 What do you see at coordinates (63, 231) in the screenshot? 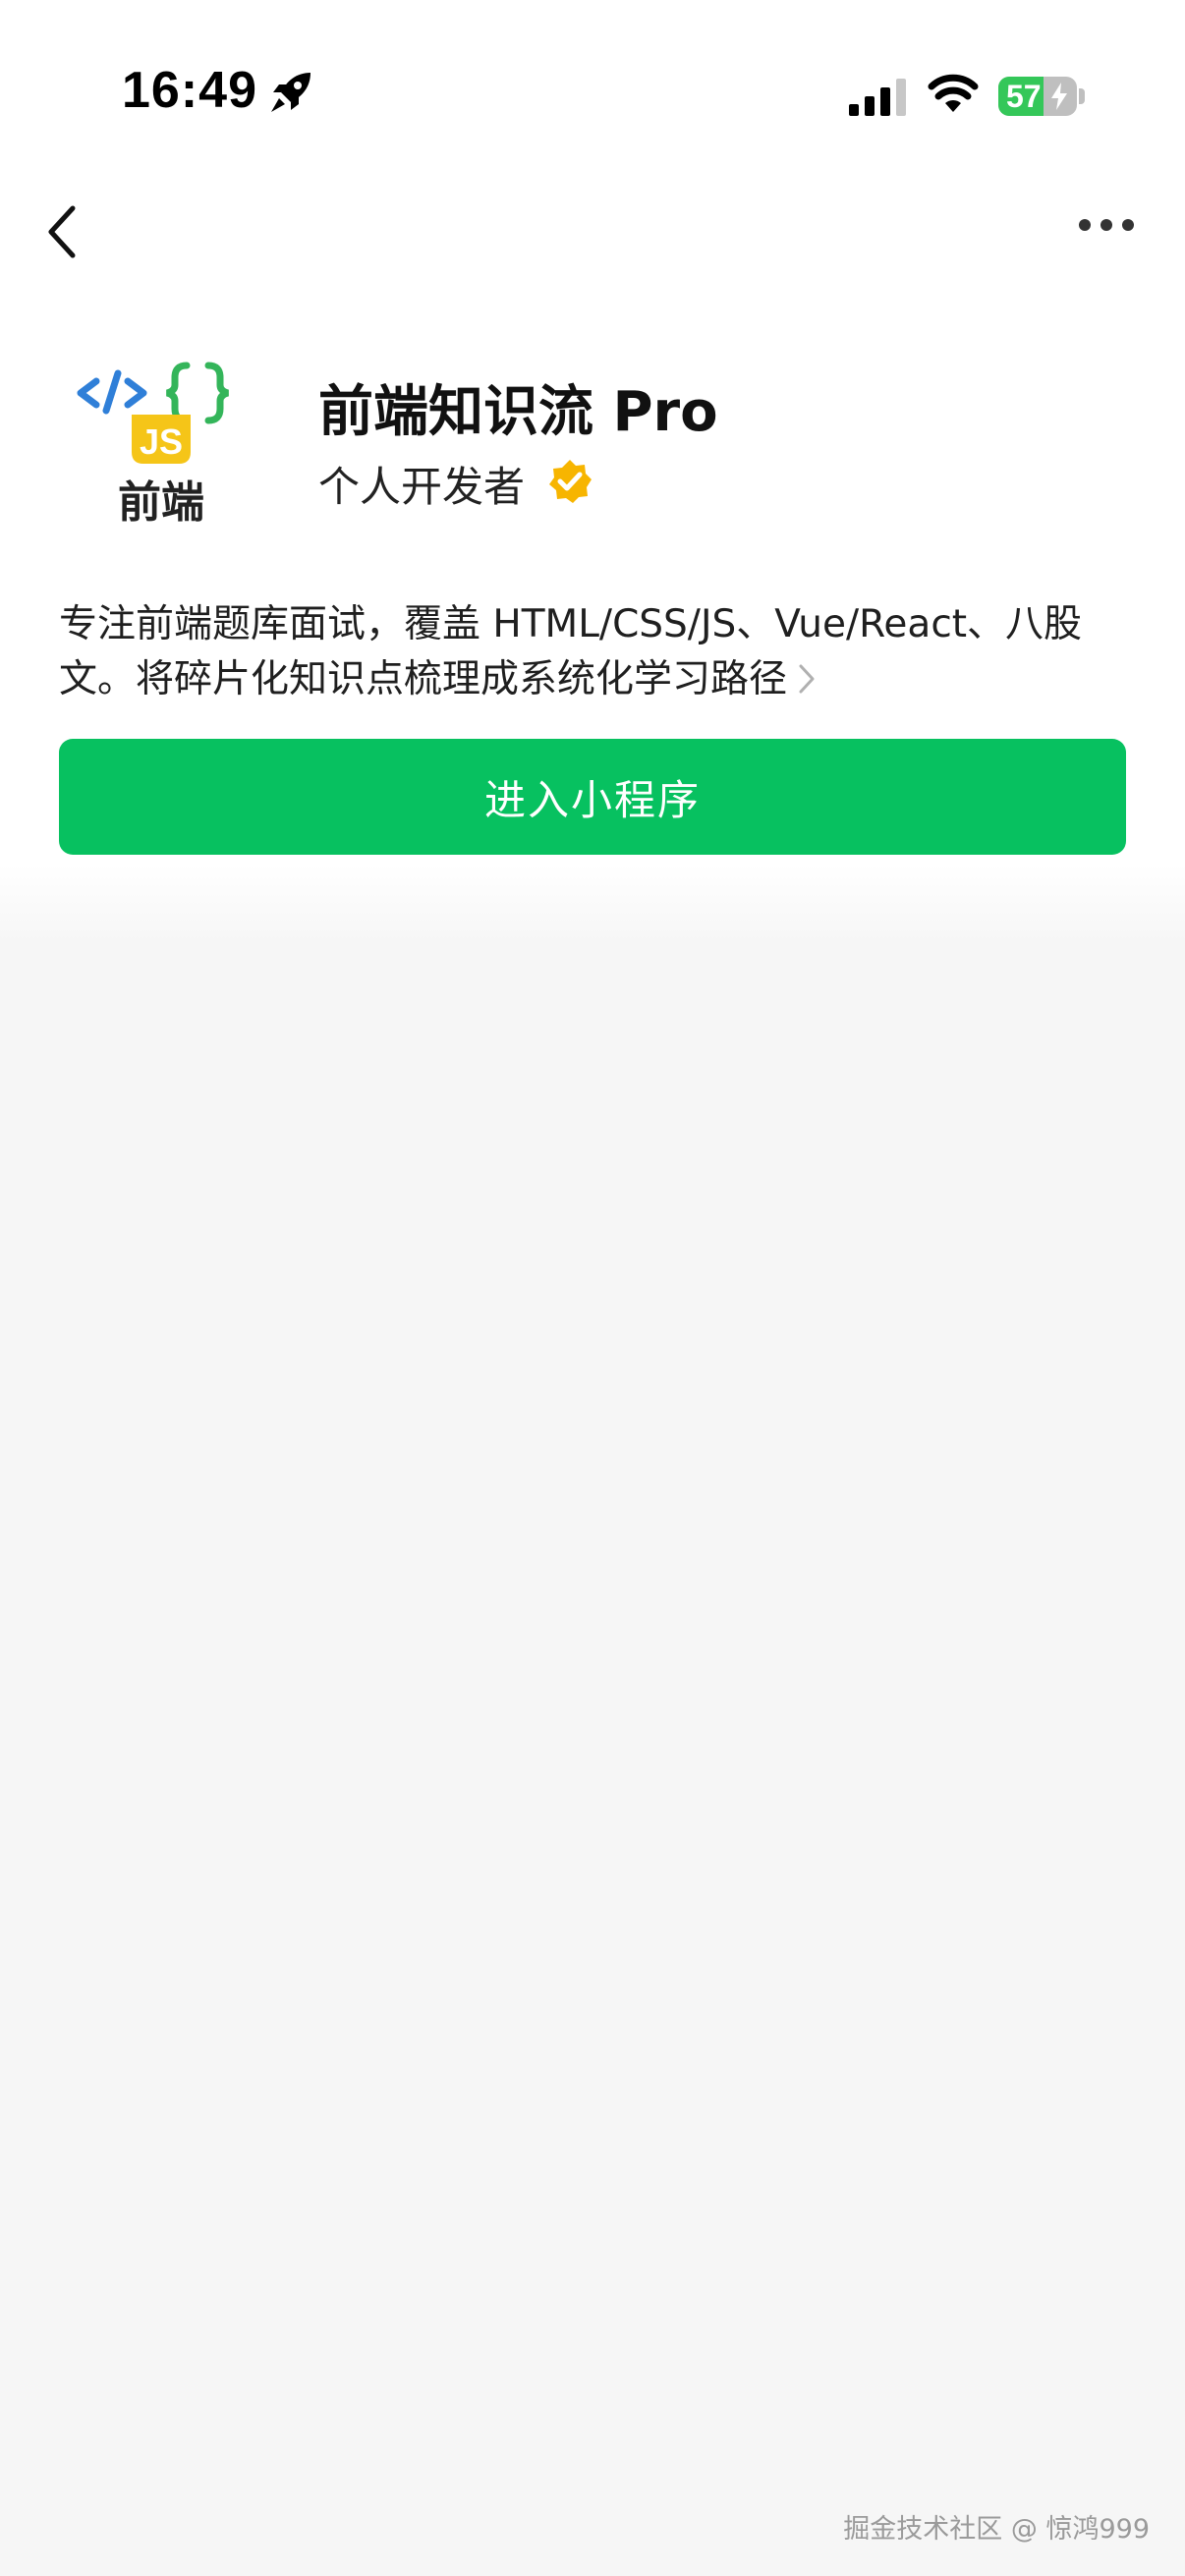
I see `chevron-left-icon` at bounding box center [63, 231].